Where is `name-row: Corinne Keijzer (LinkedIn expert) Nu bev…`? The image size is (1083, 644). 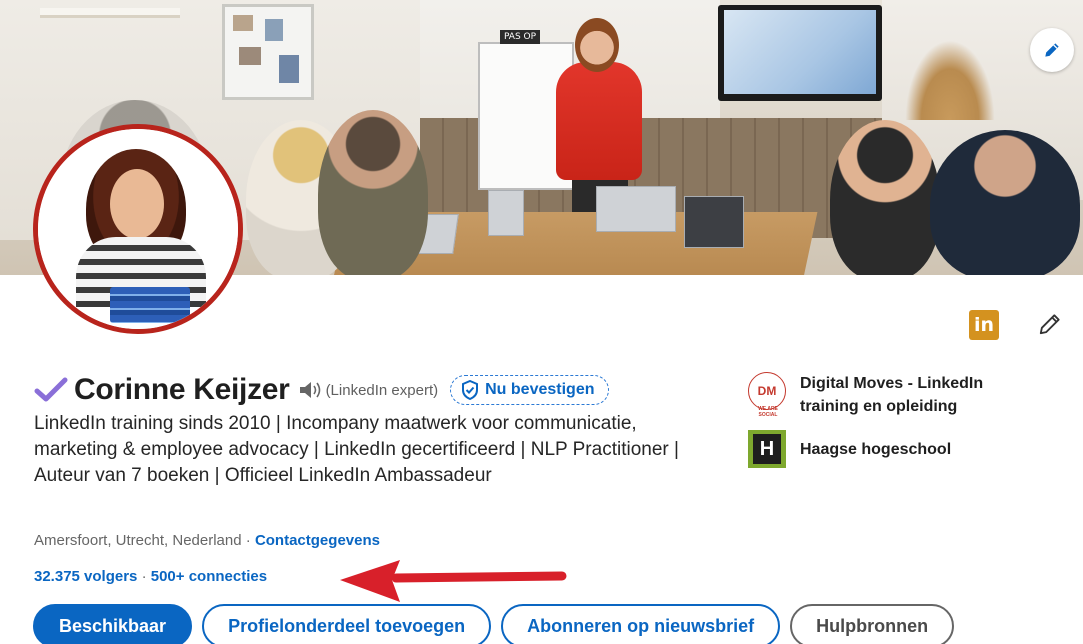 name-row: Corinne Keijzer (LinkedIn expert) Nu bev… is located at coordinates (322, 390).